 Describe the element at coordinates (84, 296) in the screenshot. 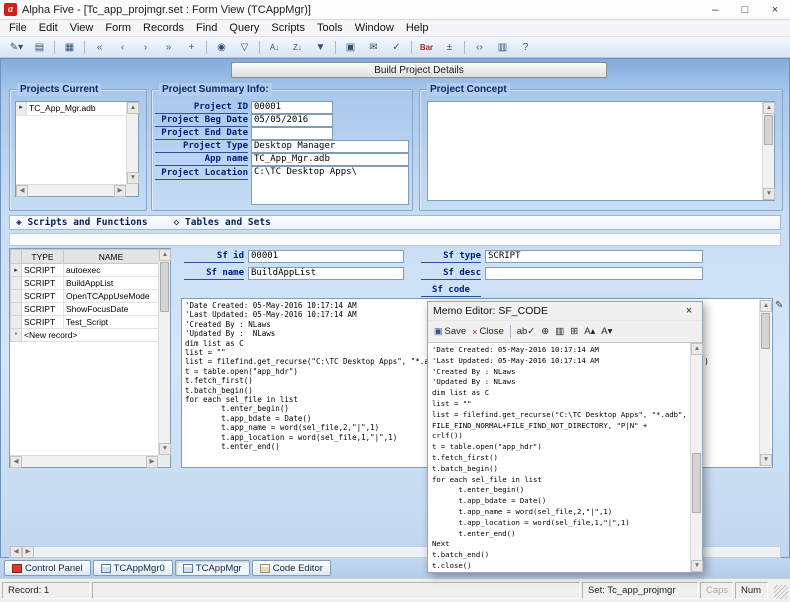

I see `table-row: SCRIPT OpenTCAppUseMode` at that location.